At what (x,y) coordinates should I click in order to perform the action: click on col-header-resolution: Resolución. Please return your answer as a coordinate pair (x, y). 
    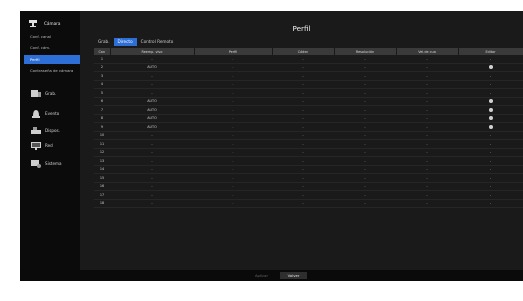
    Looking at the image, I should click on (365, 51).